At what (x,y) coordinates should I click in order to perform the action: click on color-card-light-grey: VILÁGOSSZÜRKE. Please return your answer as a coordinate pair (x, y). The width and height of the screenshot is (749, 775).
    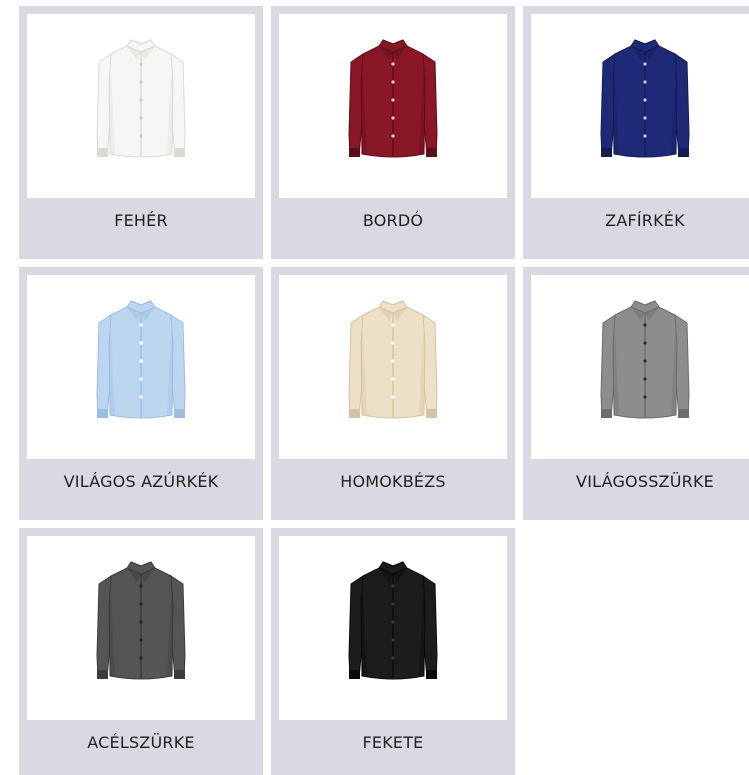
    Looking at the image, I should click on (636, 393).